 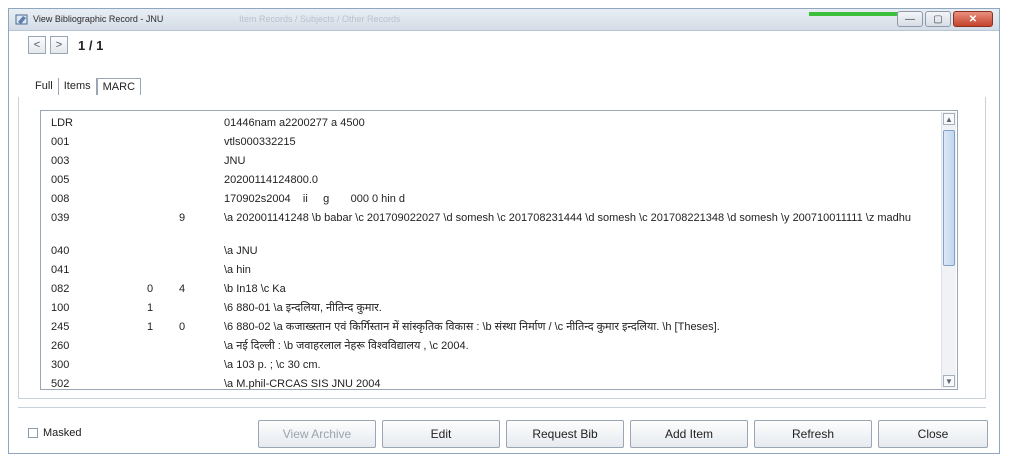 I want to click on marc-value: \6 880-01 \a इन्दलिया, नीतिन्द कुमार., so click(x=303, y=308).